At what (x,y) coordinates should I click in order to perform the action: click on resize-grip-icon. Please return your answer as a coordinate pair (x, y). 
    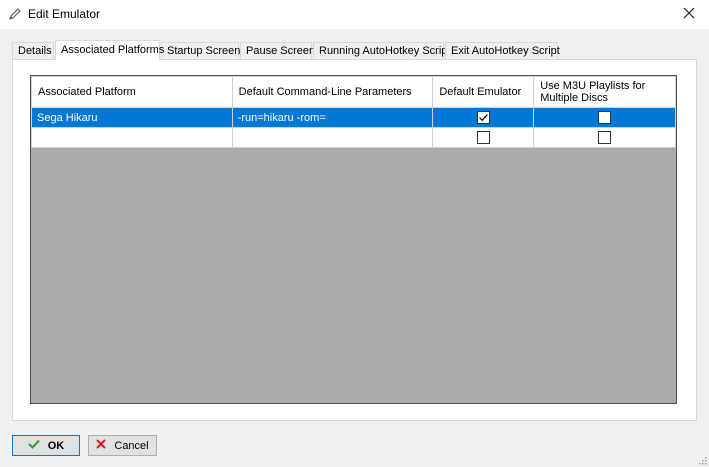
    Looking at the image, I should click on (702, 460).